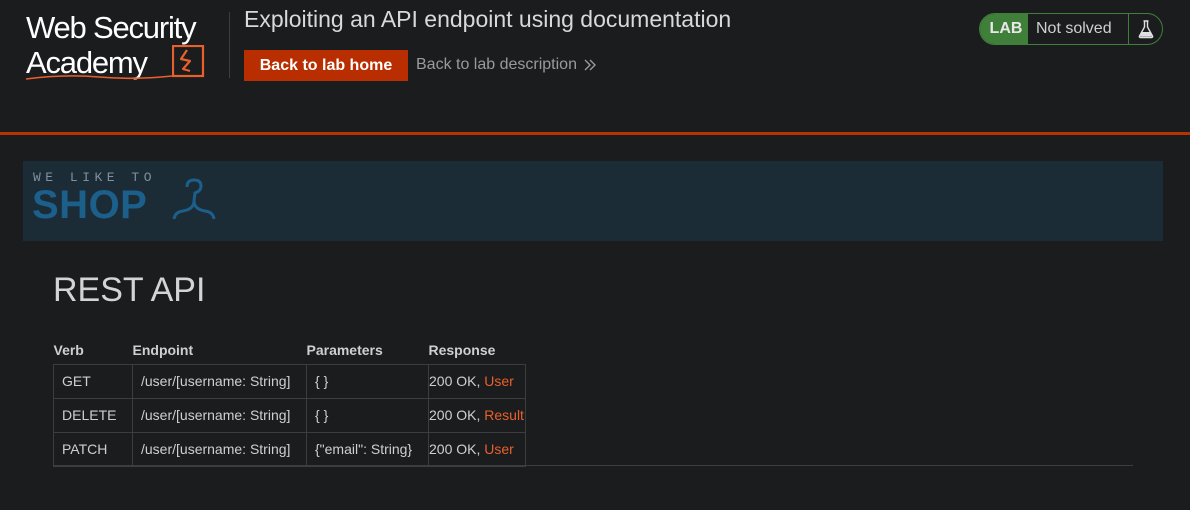  I want to click on lightning-bolt-icon, so click(188, 61).